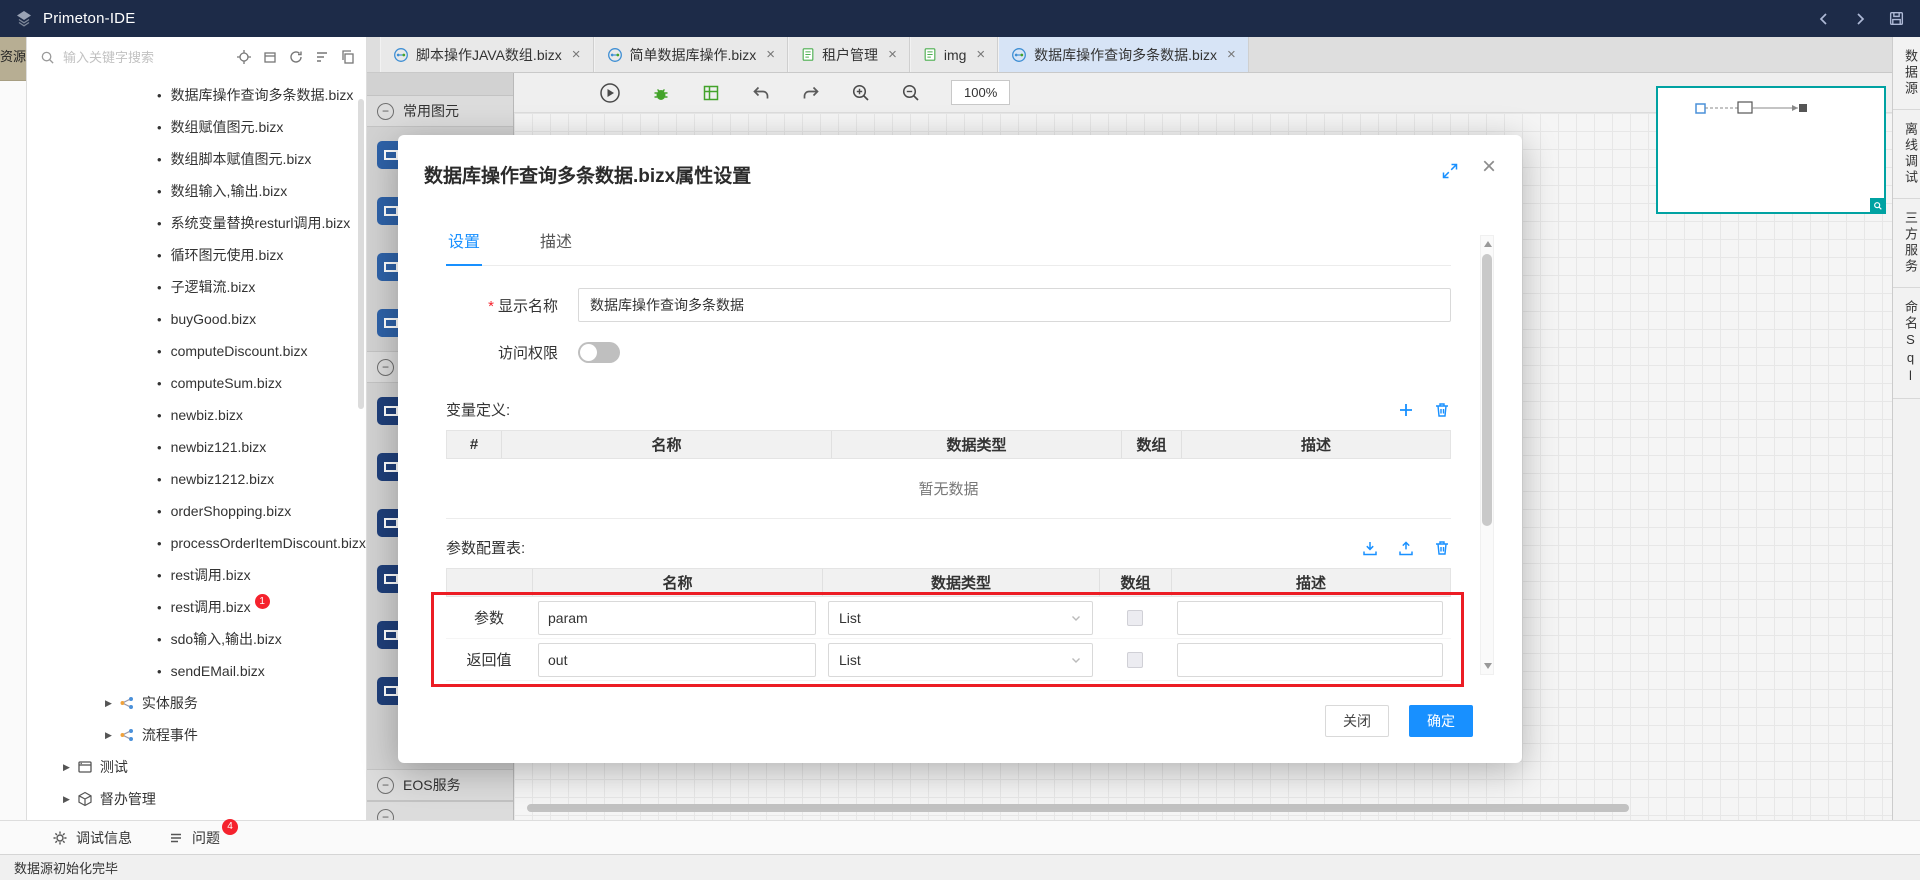 The width and height of the screenshot is (1920, 880). What do you see at coordinates (196, 607) in the screenshot?
I see `tree-item-file: • rest调用.bizx 1` at bounding box center [196, 607].